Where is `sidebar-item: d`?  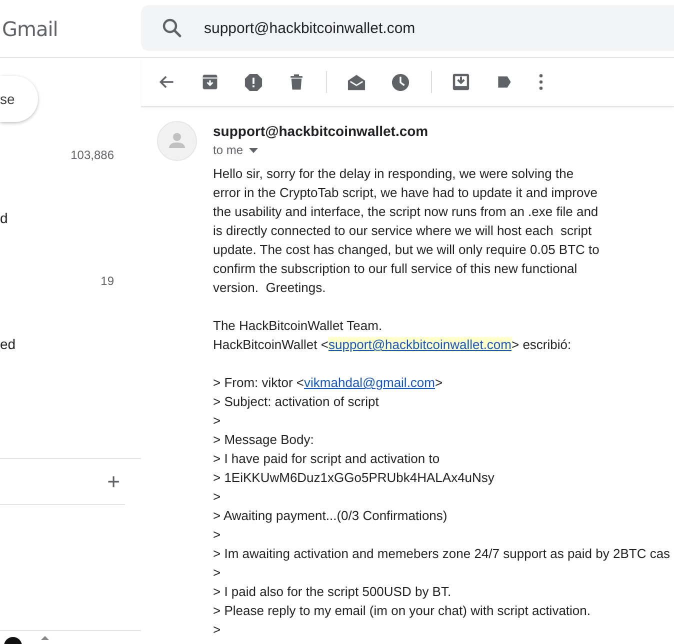
sidebar-item: d is located at coordinates (4, 218).